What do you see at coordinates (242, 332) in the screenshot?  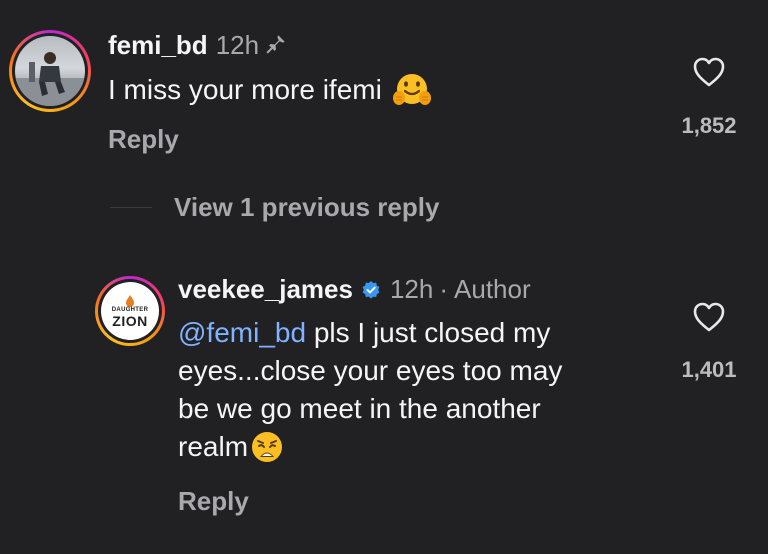 I see `mention-link: @femi_bd` at bounding box center [242, 332].